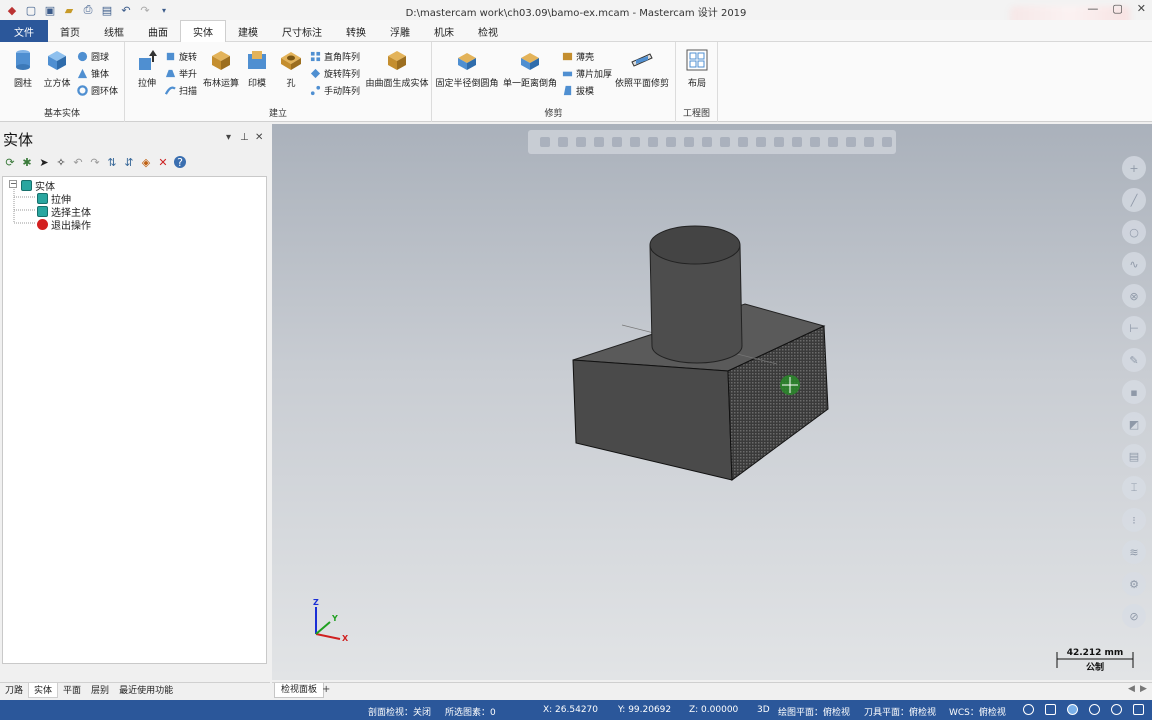  Describe the element at coordinates (814, 711) in the screenshot. I see `draw-plane-status: 绘图平面：俯检视` at that location.